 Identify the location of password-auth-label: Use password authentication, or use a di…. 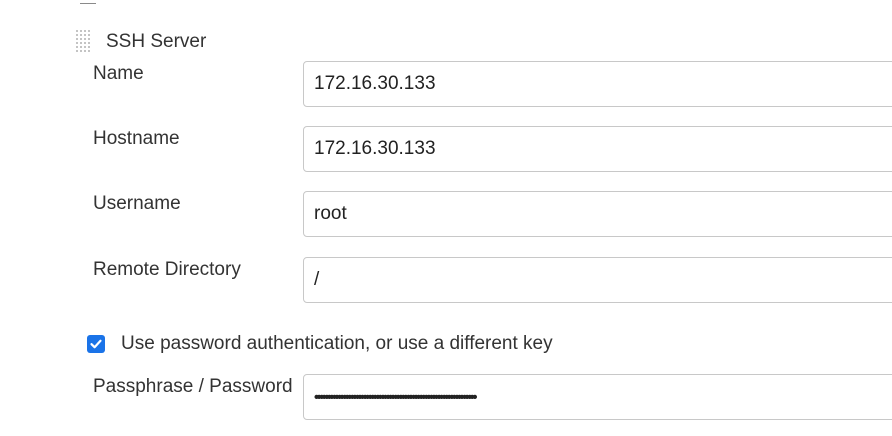
(337, 344).